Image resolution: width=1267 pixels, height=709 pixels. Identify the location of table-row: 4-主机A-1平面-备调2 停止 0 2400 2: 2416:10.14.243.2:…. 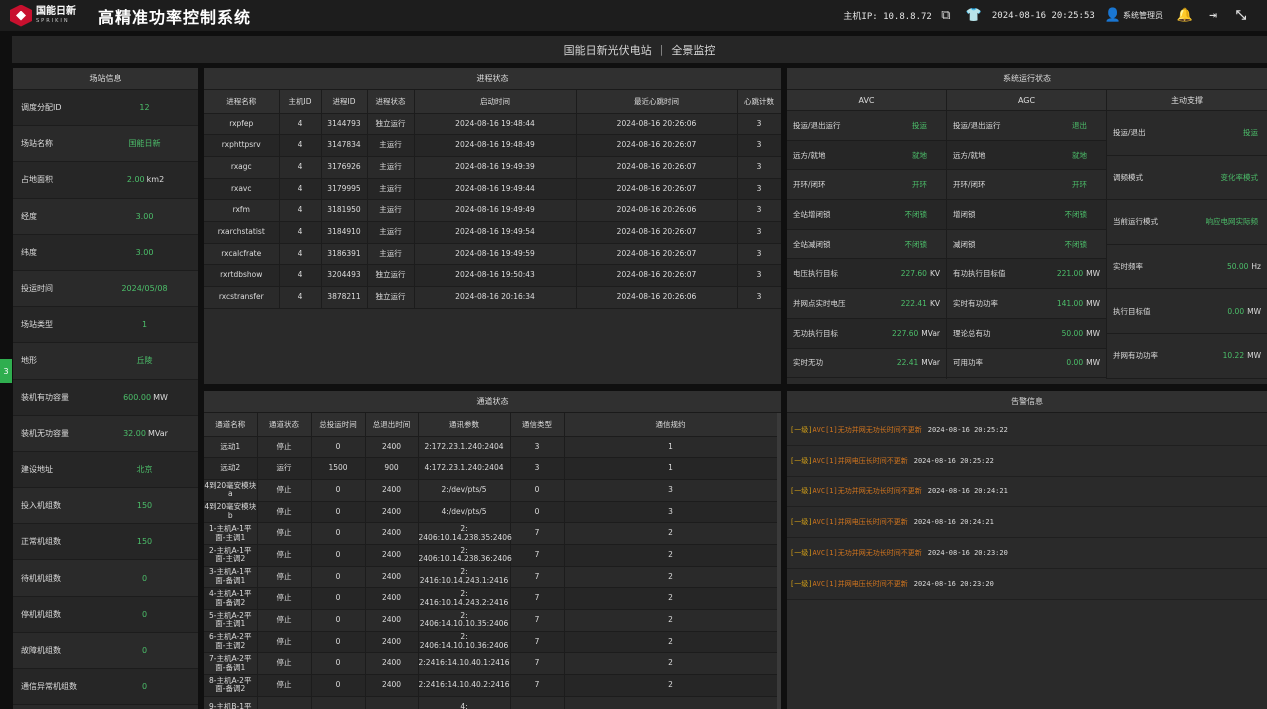
(491, 598).